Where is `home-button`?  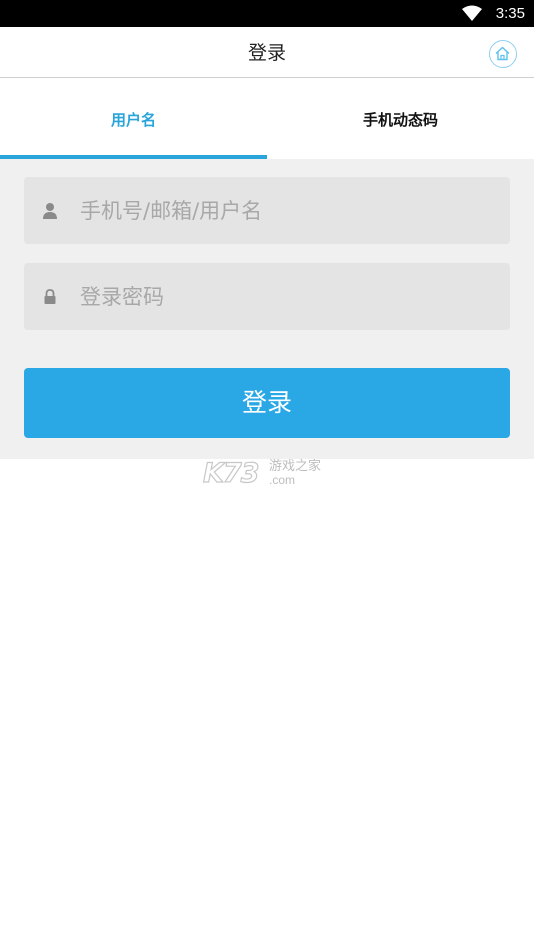
home-button is located at coordinates (503, 54).